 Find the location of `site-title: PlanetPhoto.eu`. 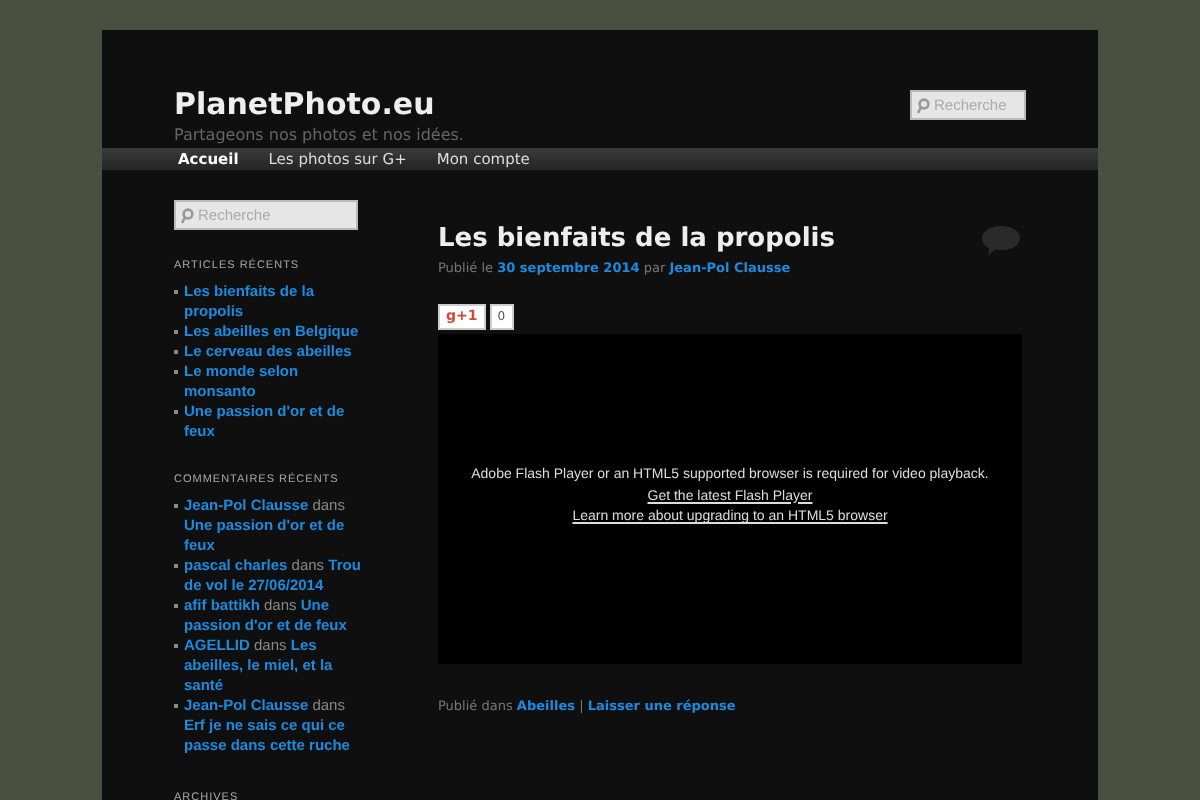

site-title: PlanetPhoto.eu is located at coordinates (319, 104).